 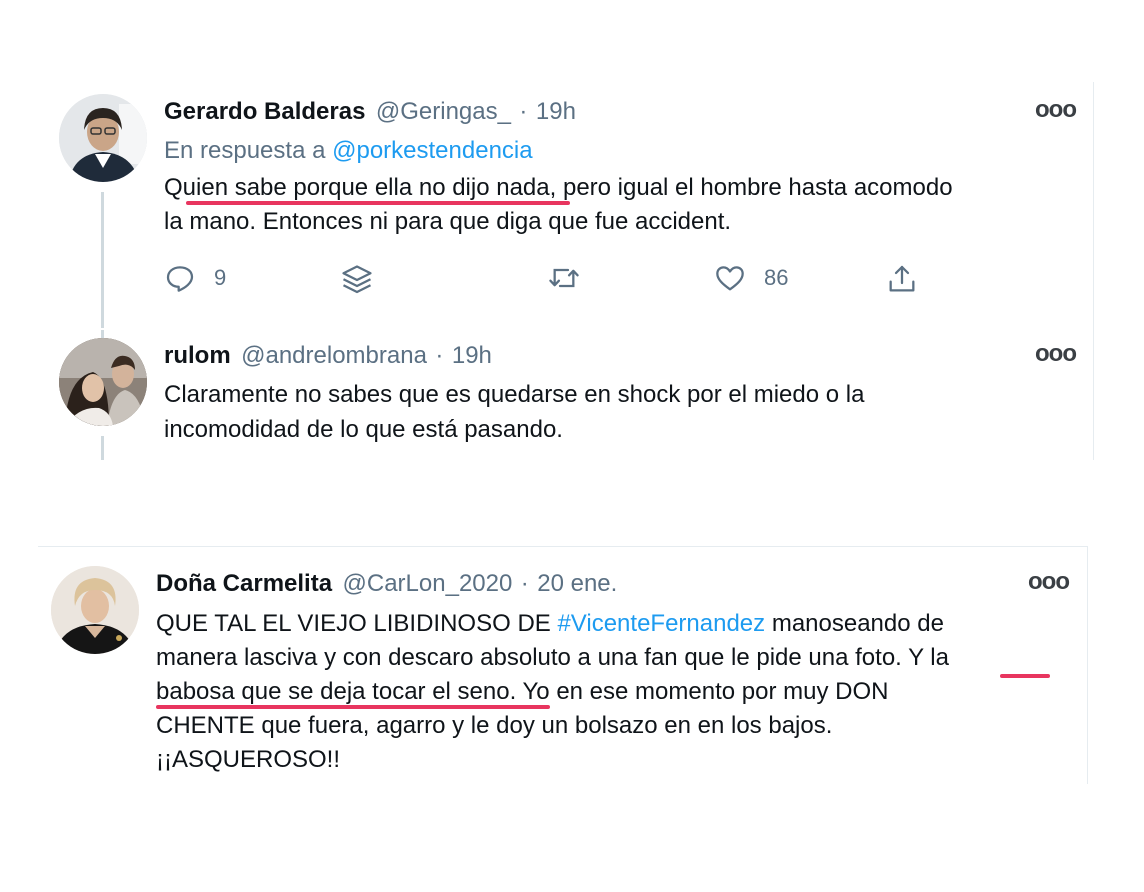 I want to click on stack-icon, so click(x=357, y=279).